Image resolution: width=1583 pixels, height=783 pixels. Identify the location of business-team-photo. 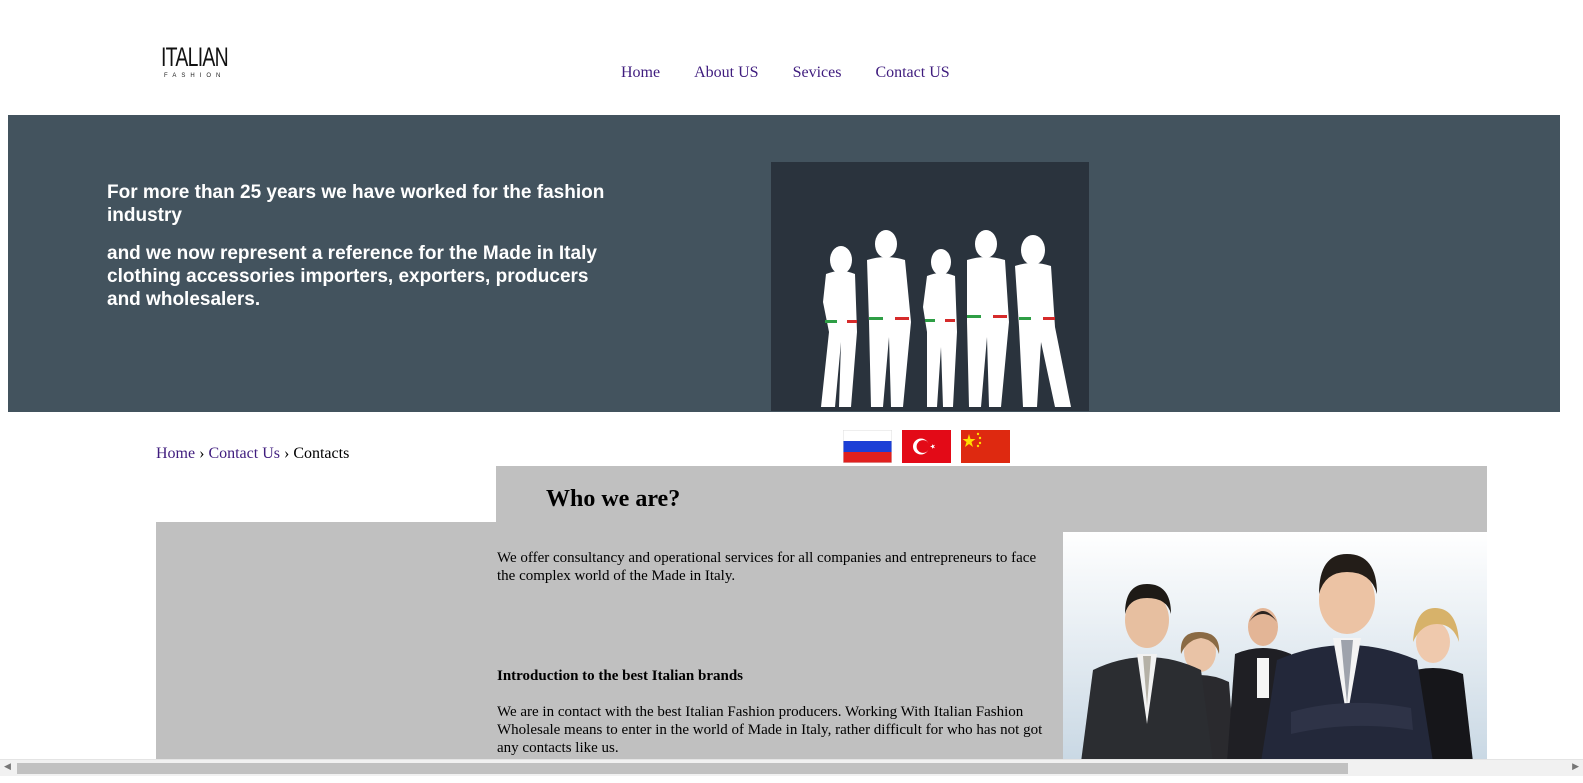
(1275, 647).